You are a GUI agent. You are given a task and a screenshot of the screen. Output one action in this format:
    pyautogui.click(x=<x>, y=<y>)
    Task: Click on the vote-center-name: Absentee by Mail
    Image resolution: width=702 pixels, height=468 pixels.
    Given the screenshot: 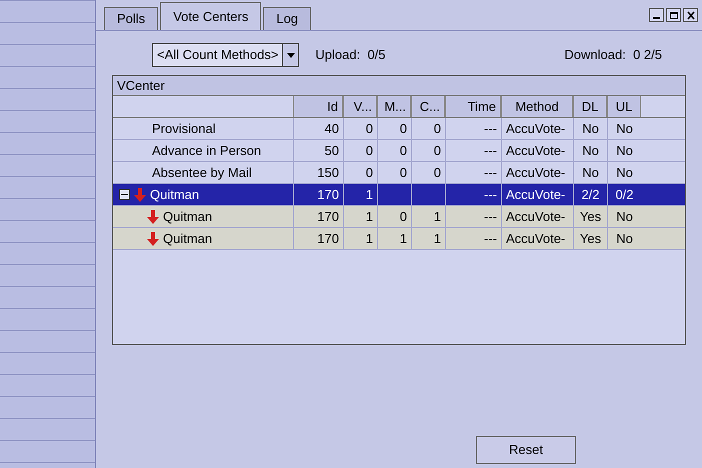 What is the action you would take?
    pyautogui.click(x=202, y=173)
    